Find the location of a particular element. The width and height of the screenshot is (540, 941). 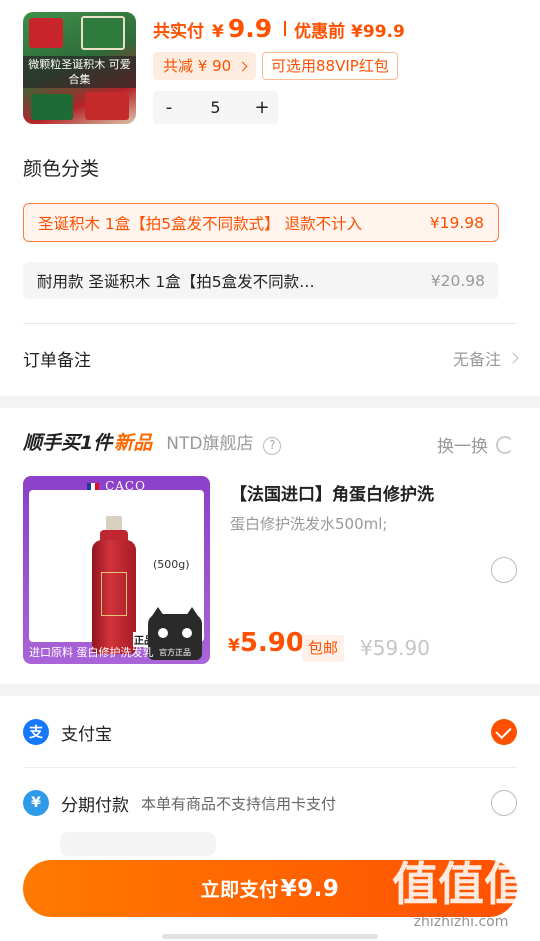

image-caption: 进口原料 蛋白修护洗发乳 is located at coordinates (91, 652).